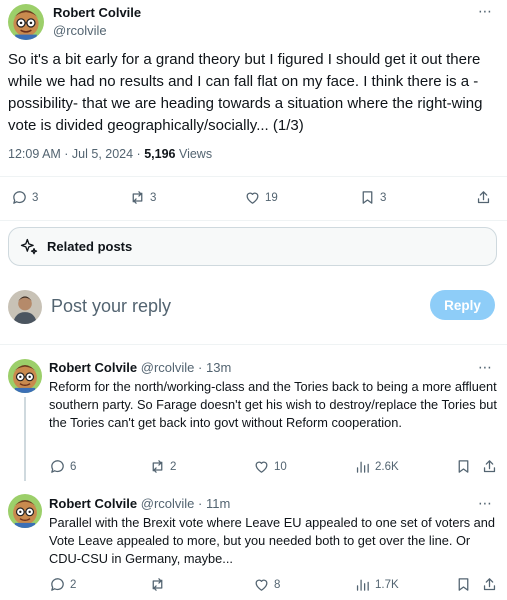 The image size is (507, 600). Describe the element at coordinates (90, 246) in the screenshot. I see `related-posts-label: Related posts` at that location.